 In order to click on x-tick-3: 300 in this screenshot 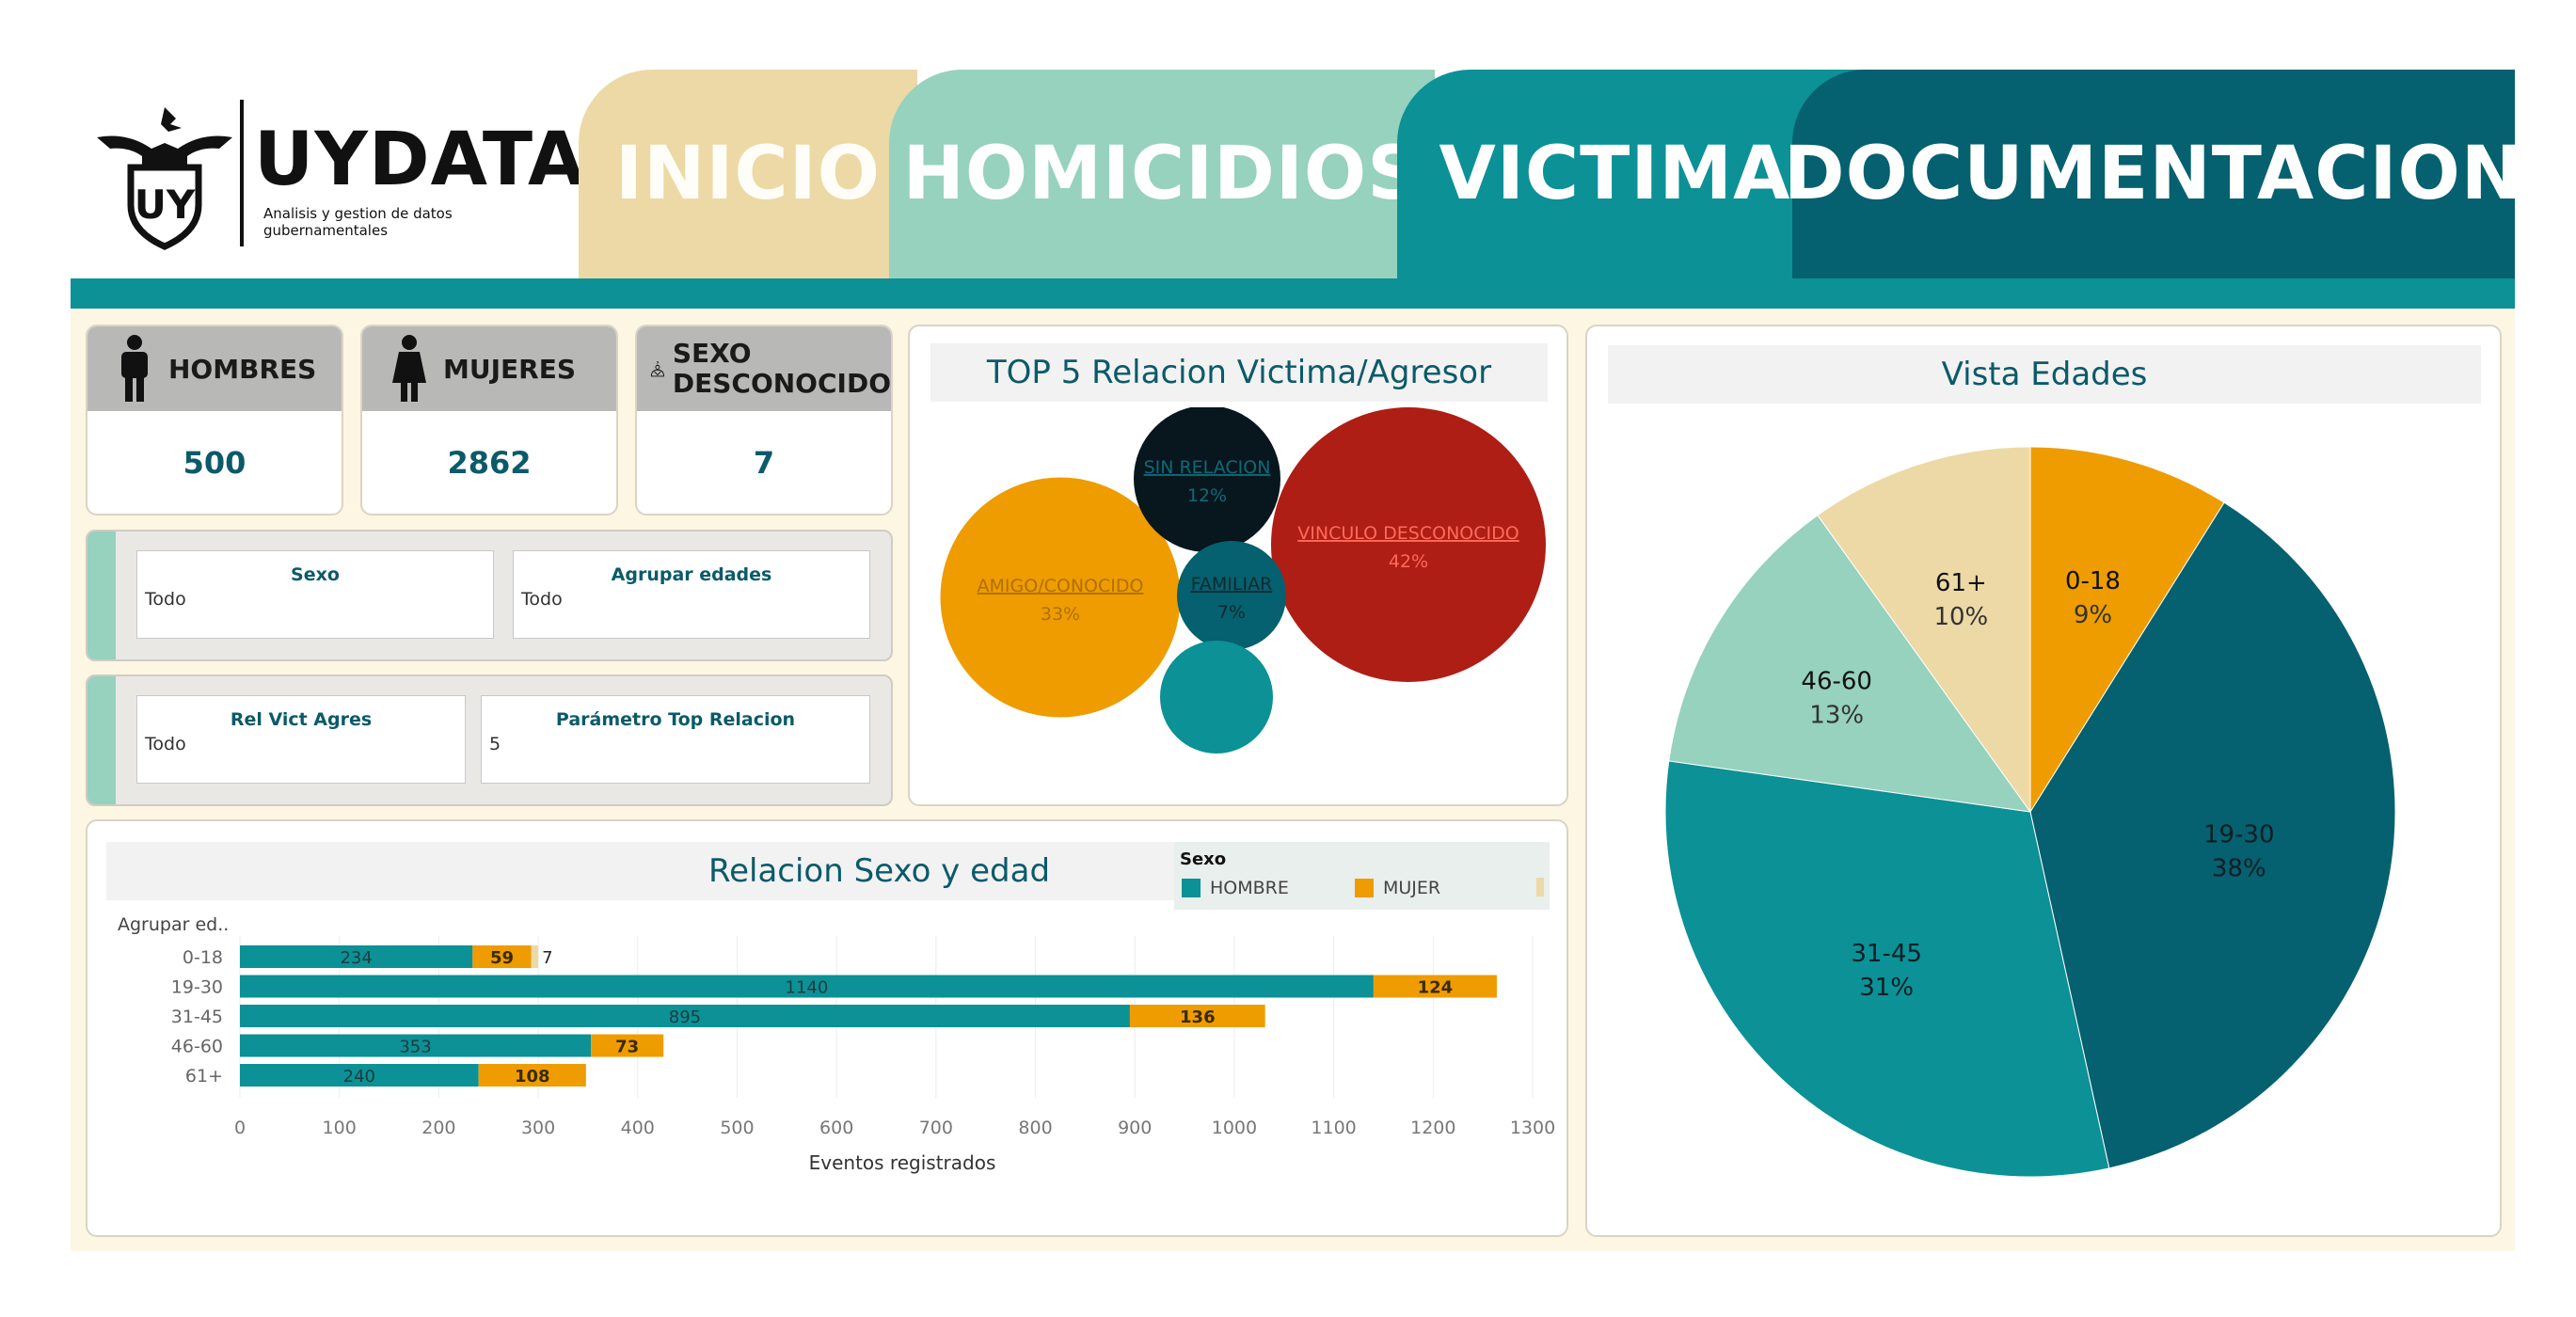, I will do `click(538, 1128)`.